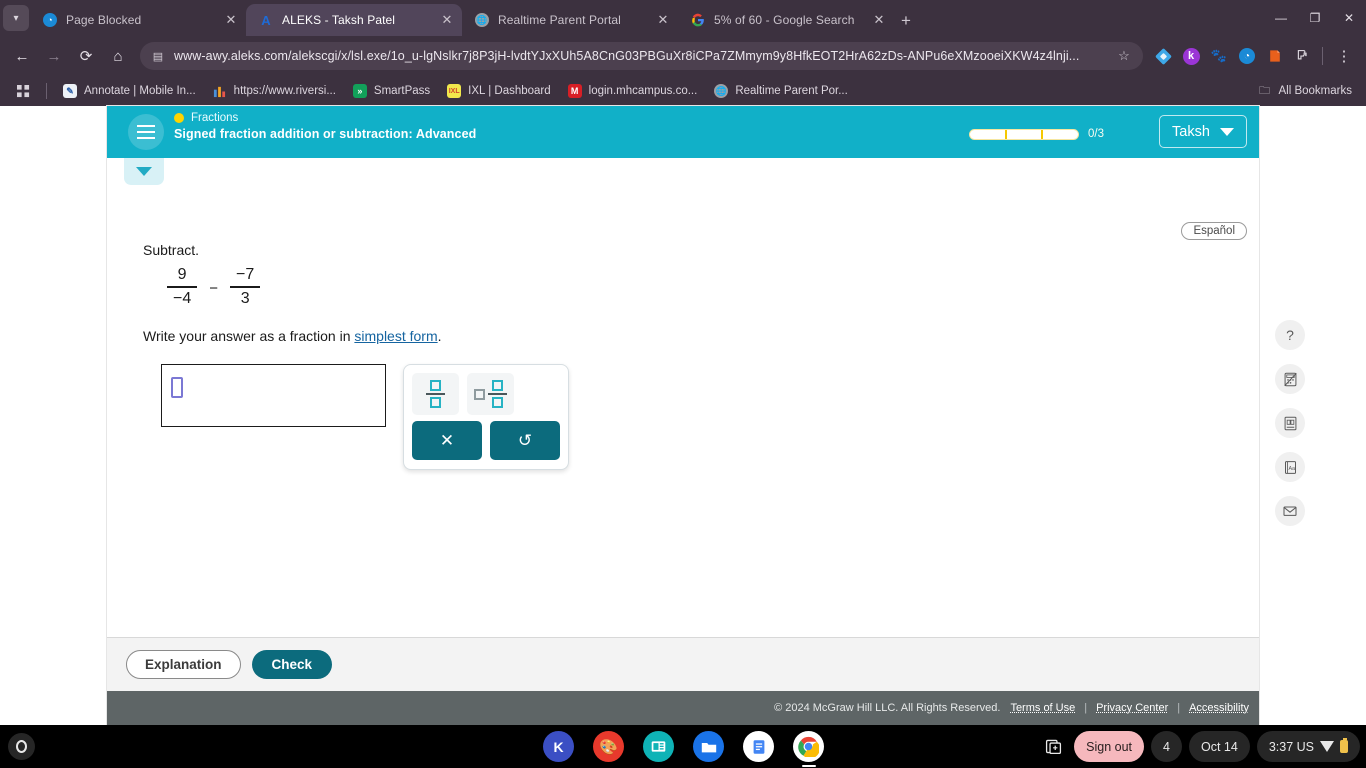 Image resolution: width=1366 pixels, height=768 pixels. What do you see at coordinates (1290, 511) in the screenshot?
I see `message-icon` at bounding box center [1290, 511].